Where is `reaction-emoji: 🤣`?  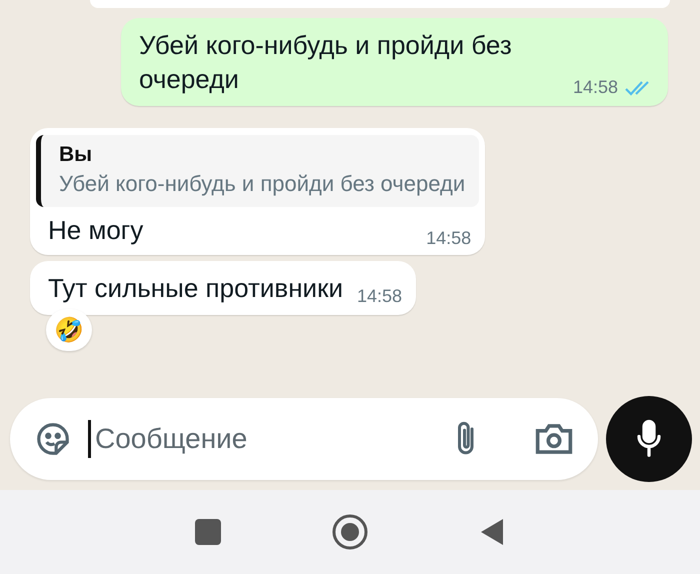
reaction-emoji: 🤣 is located at coordinates (69, 330).